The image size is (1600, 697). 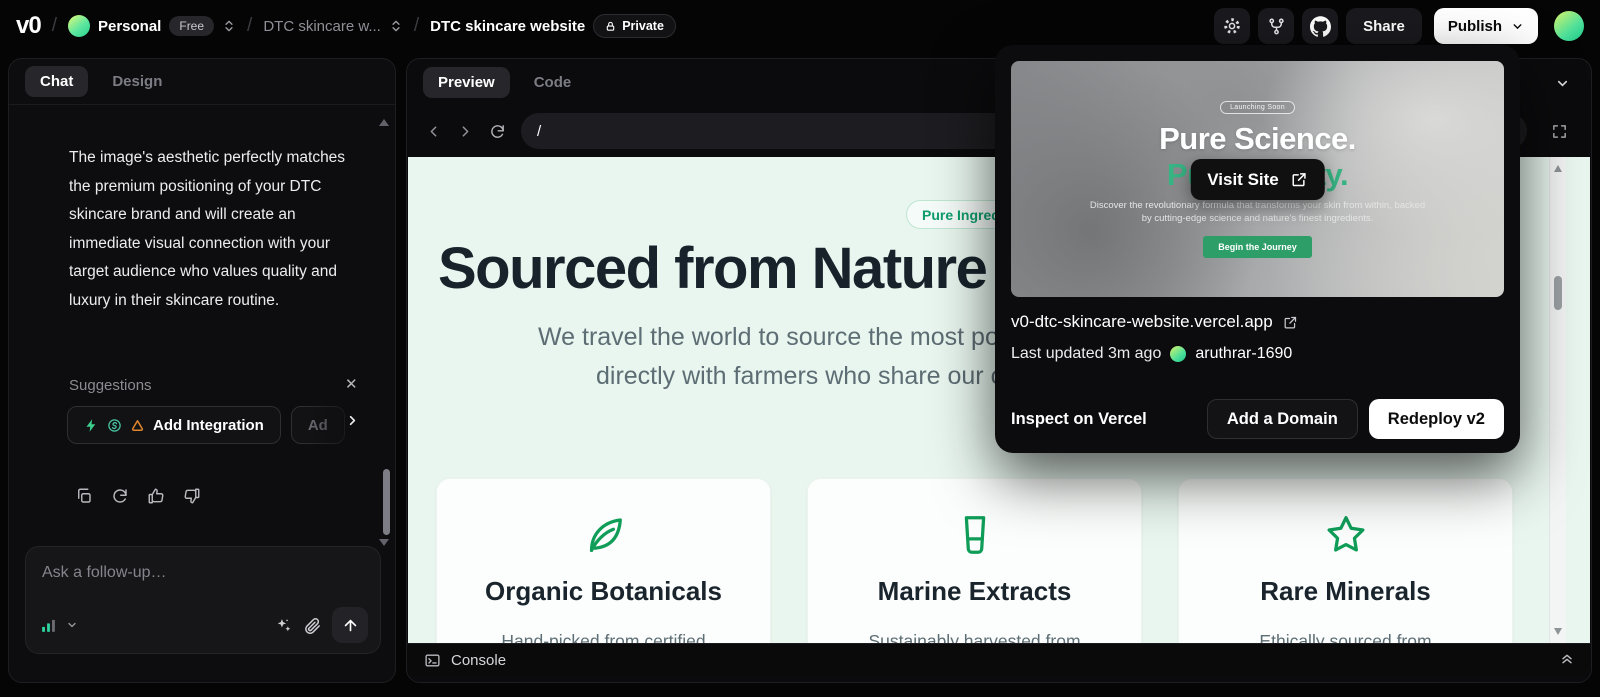 I want to click on console-bar: Console, so click(x=999, y=660).